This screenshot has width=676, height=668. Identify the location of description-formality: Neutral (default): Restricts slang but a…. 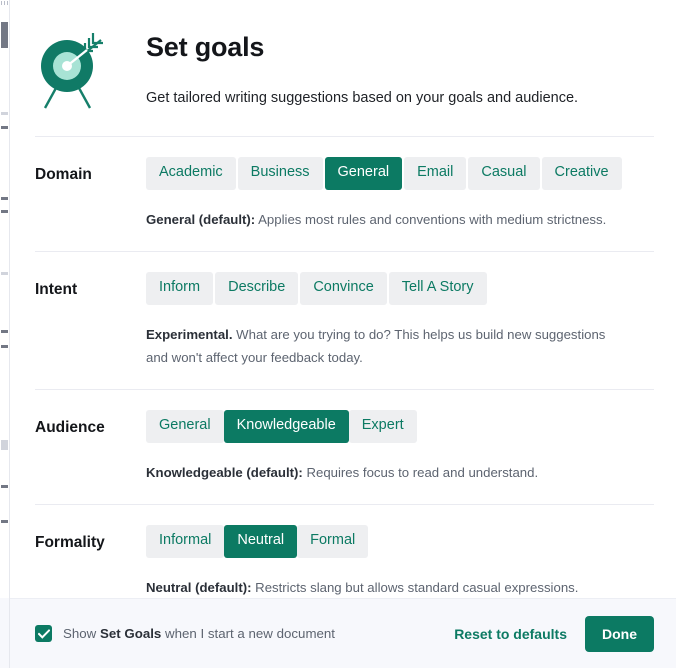
(383, 587).